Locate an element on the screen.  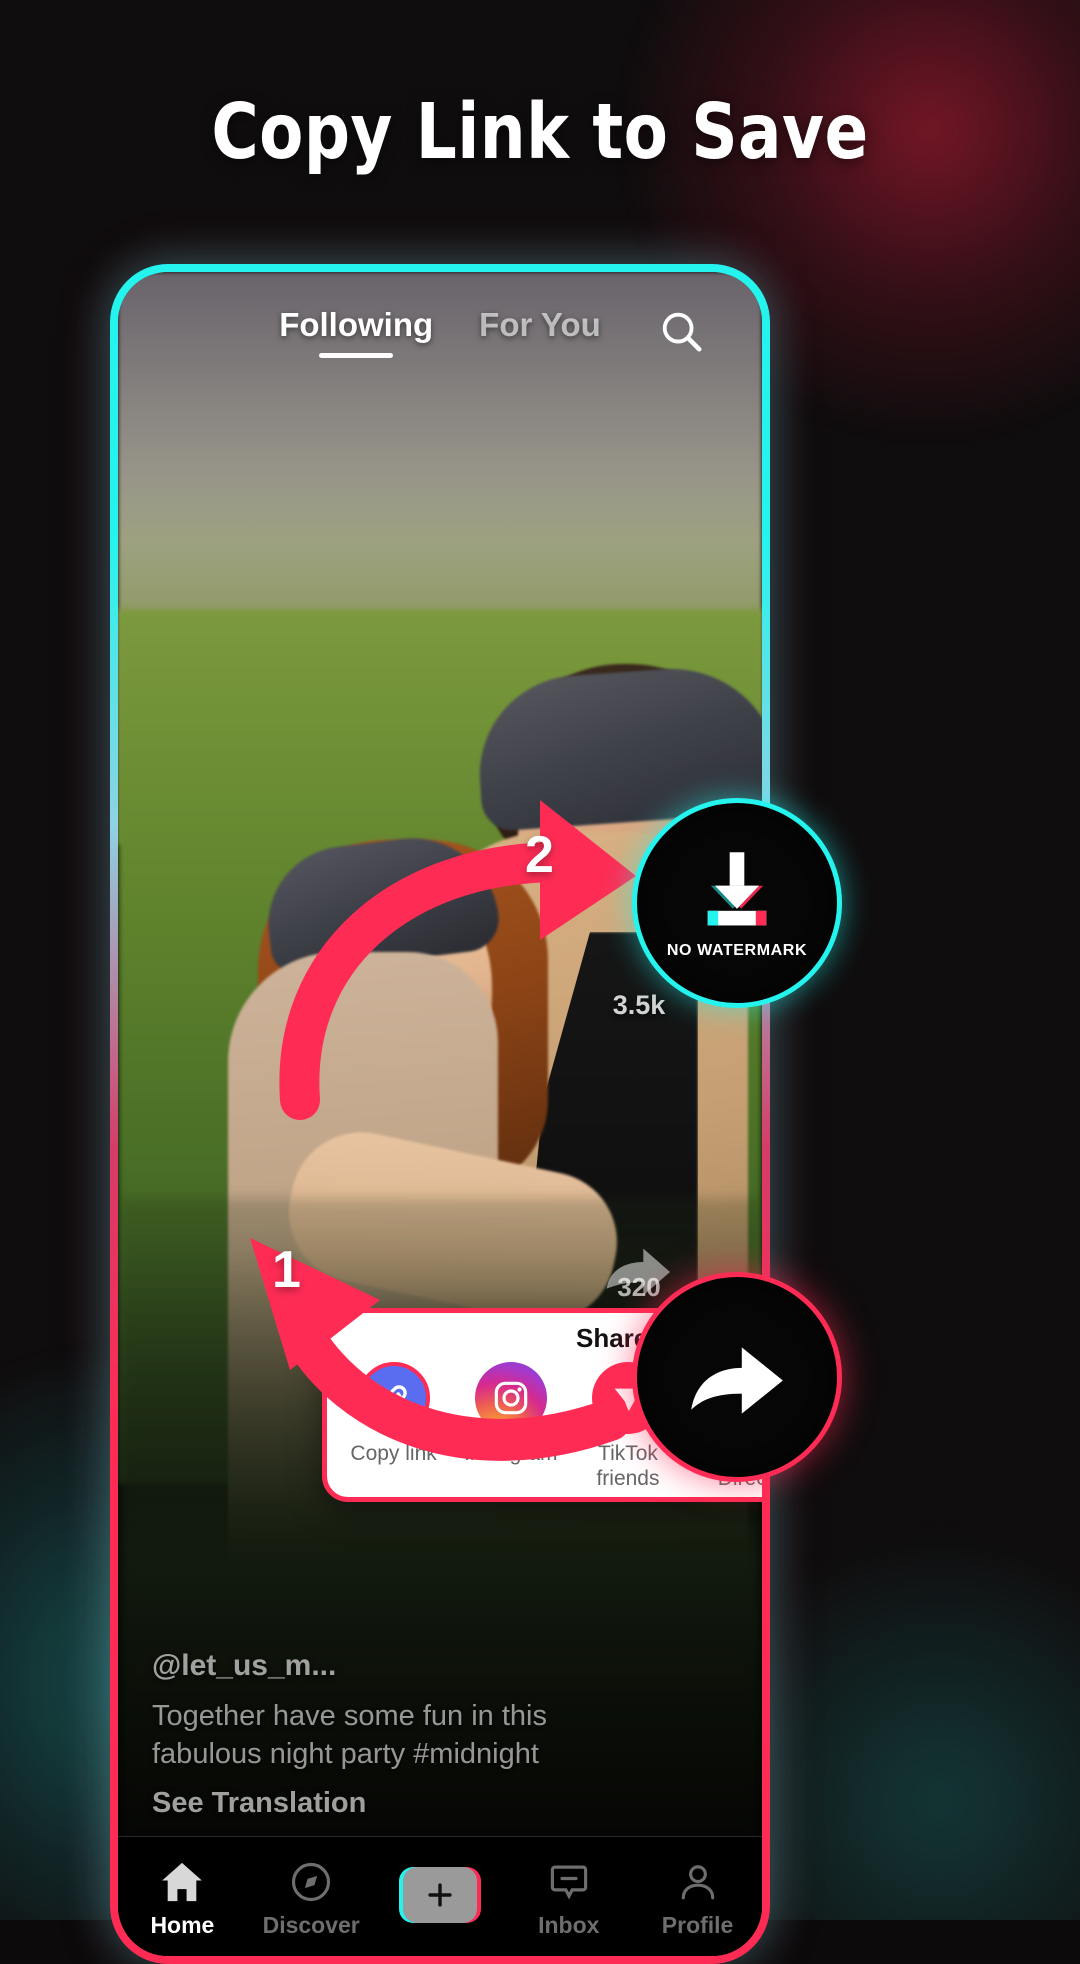
share-item-copy-link: Copy link is located at coordinates (394, 1414).